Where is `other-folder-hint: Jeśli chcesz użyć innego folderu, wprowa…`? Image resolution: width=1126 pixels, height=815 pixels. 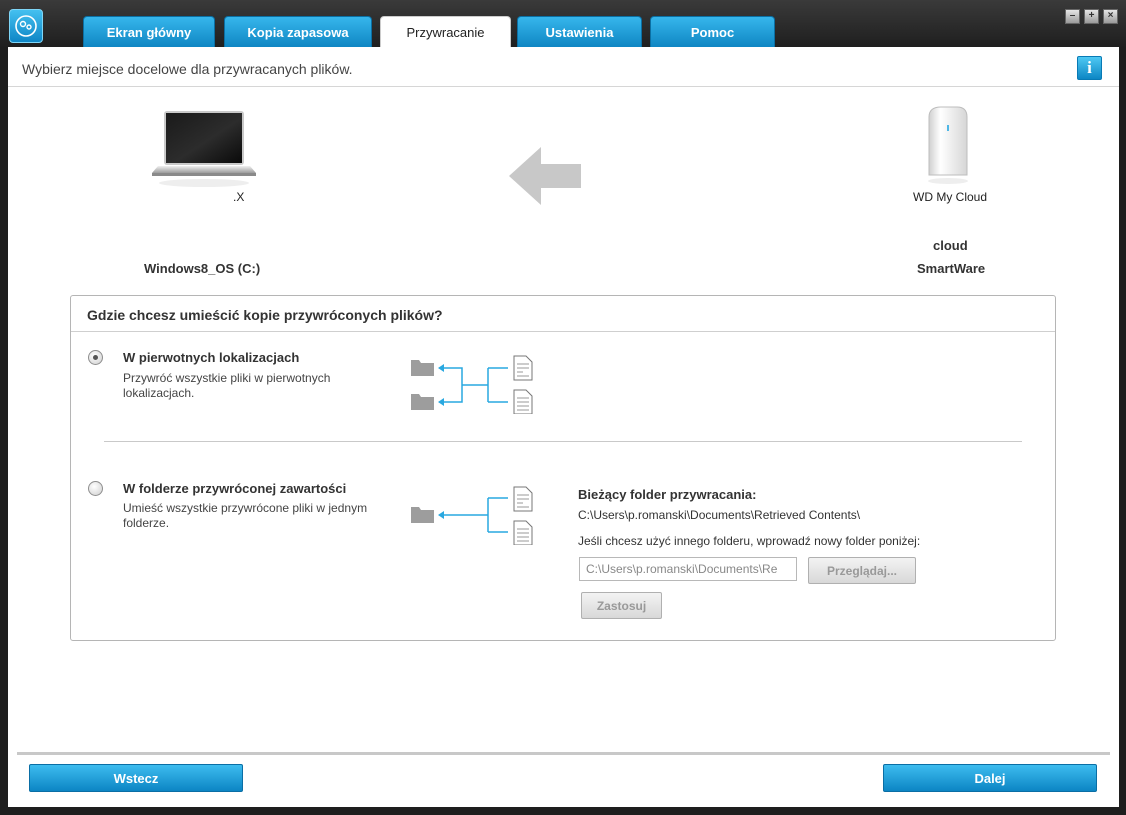
other-folder-hint: Jeśli chcesz użyć innego folderu, wprowa… is located at coordinates (749, 541).